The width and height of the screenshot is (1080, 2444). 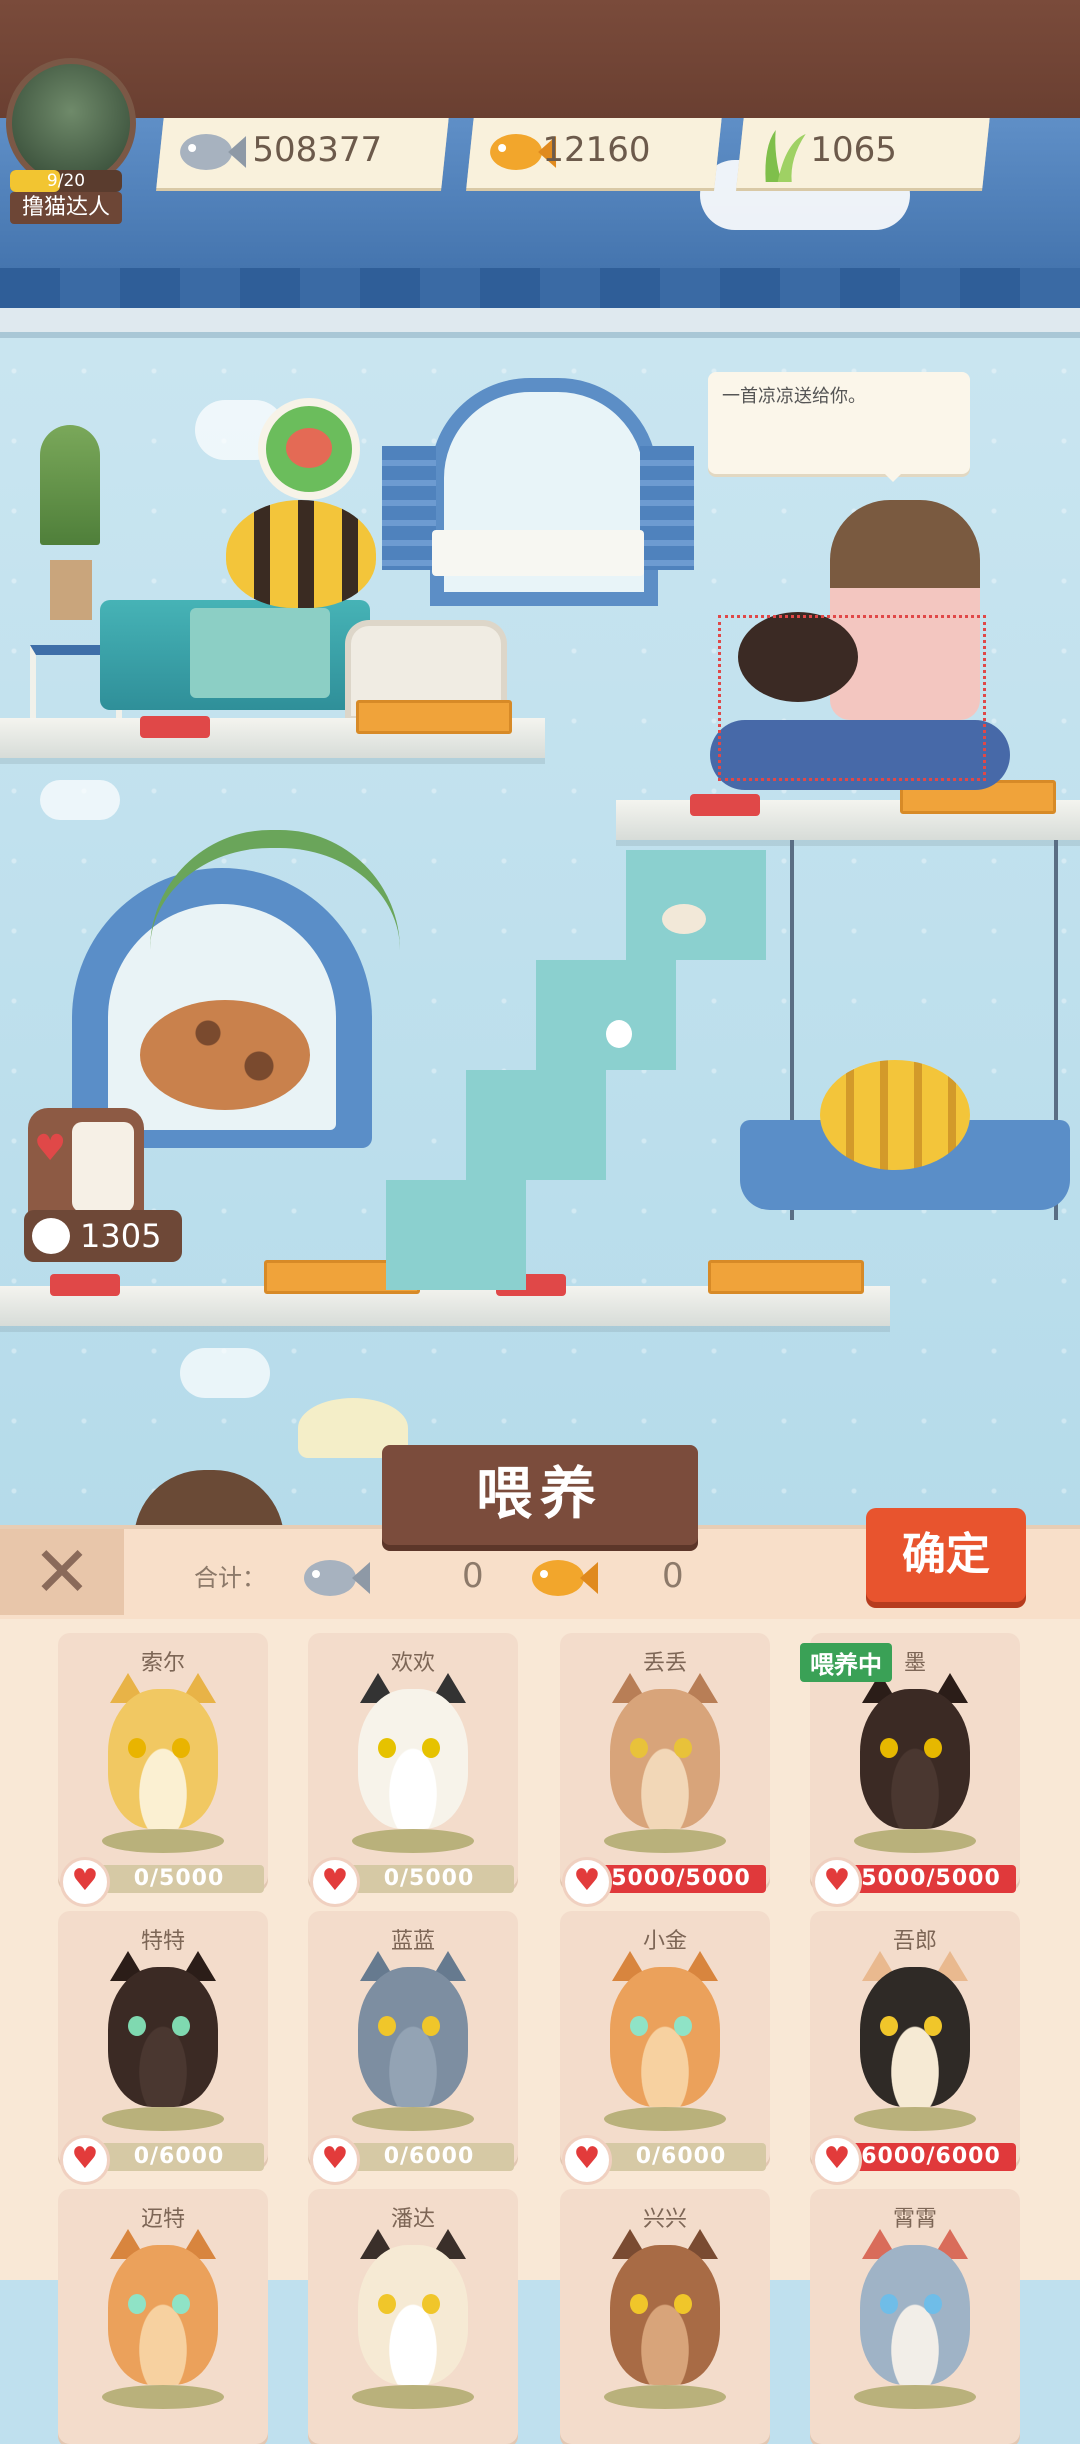 What do you see at coordinates (910, 1770) in the screenshot?
I see `cat-card: 墨喂养中 5000/5000 ♥` at bounding box center [910, 1770].